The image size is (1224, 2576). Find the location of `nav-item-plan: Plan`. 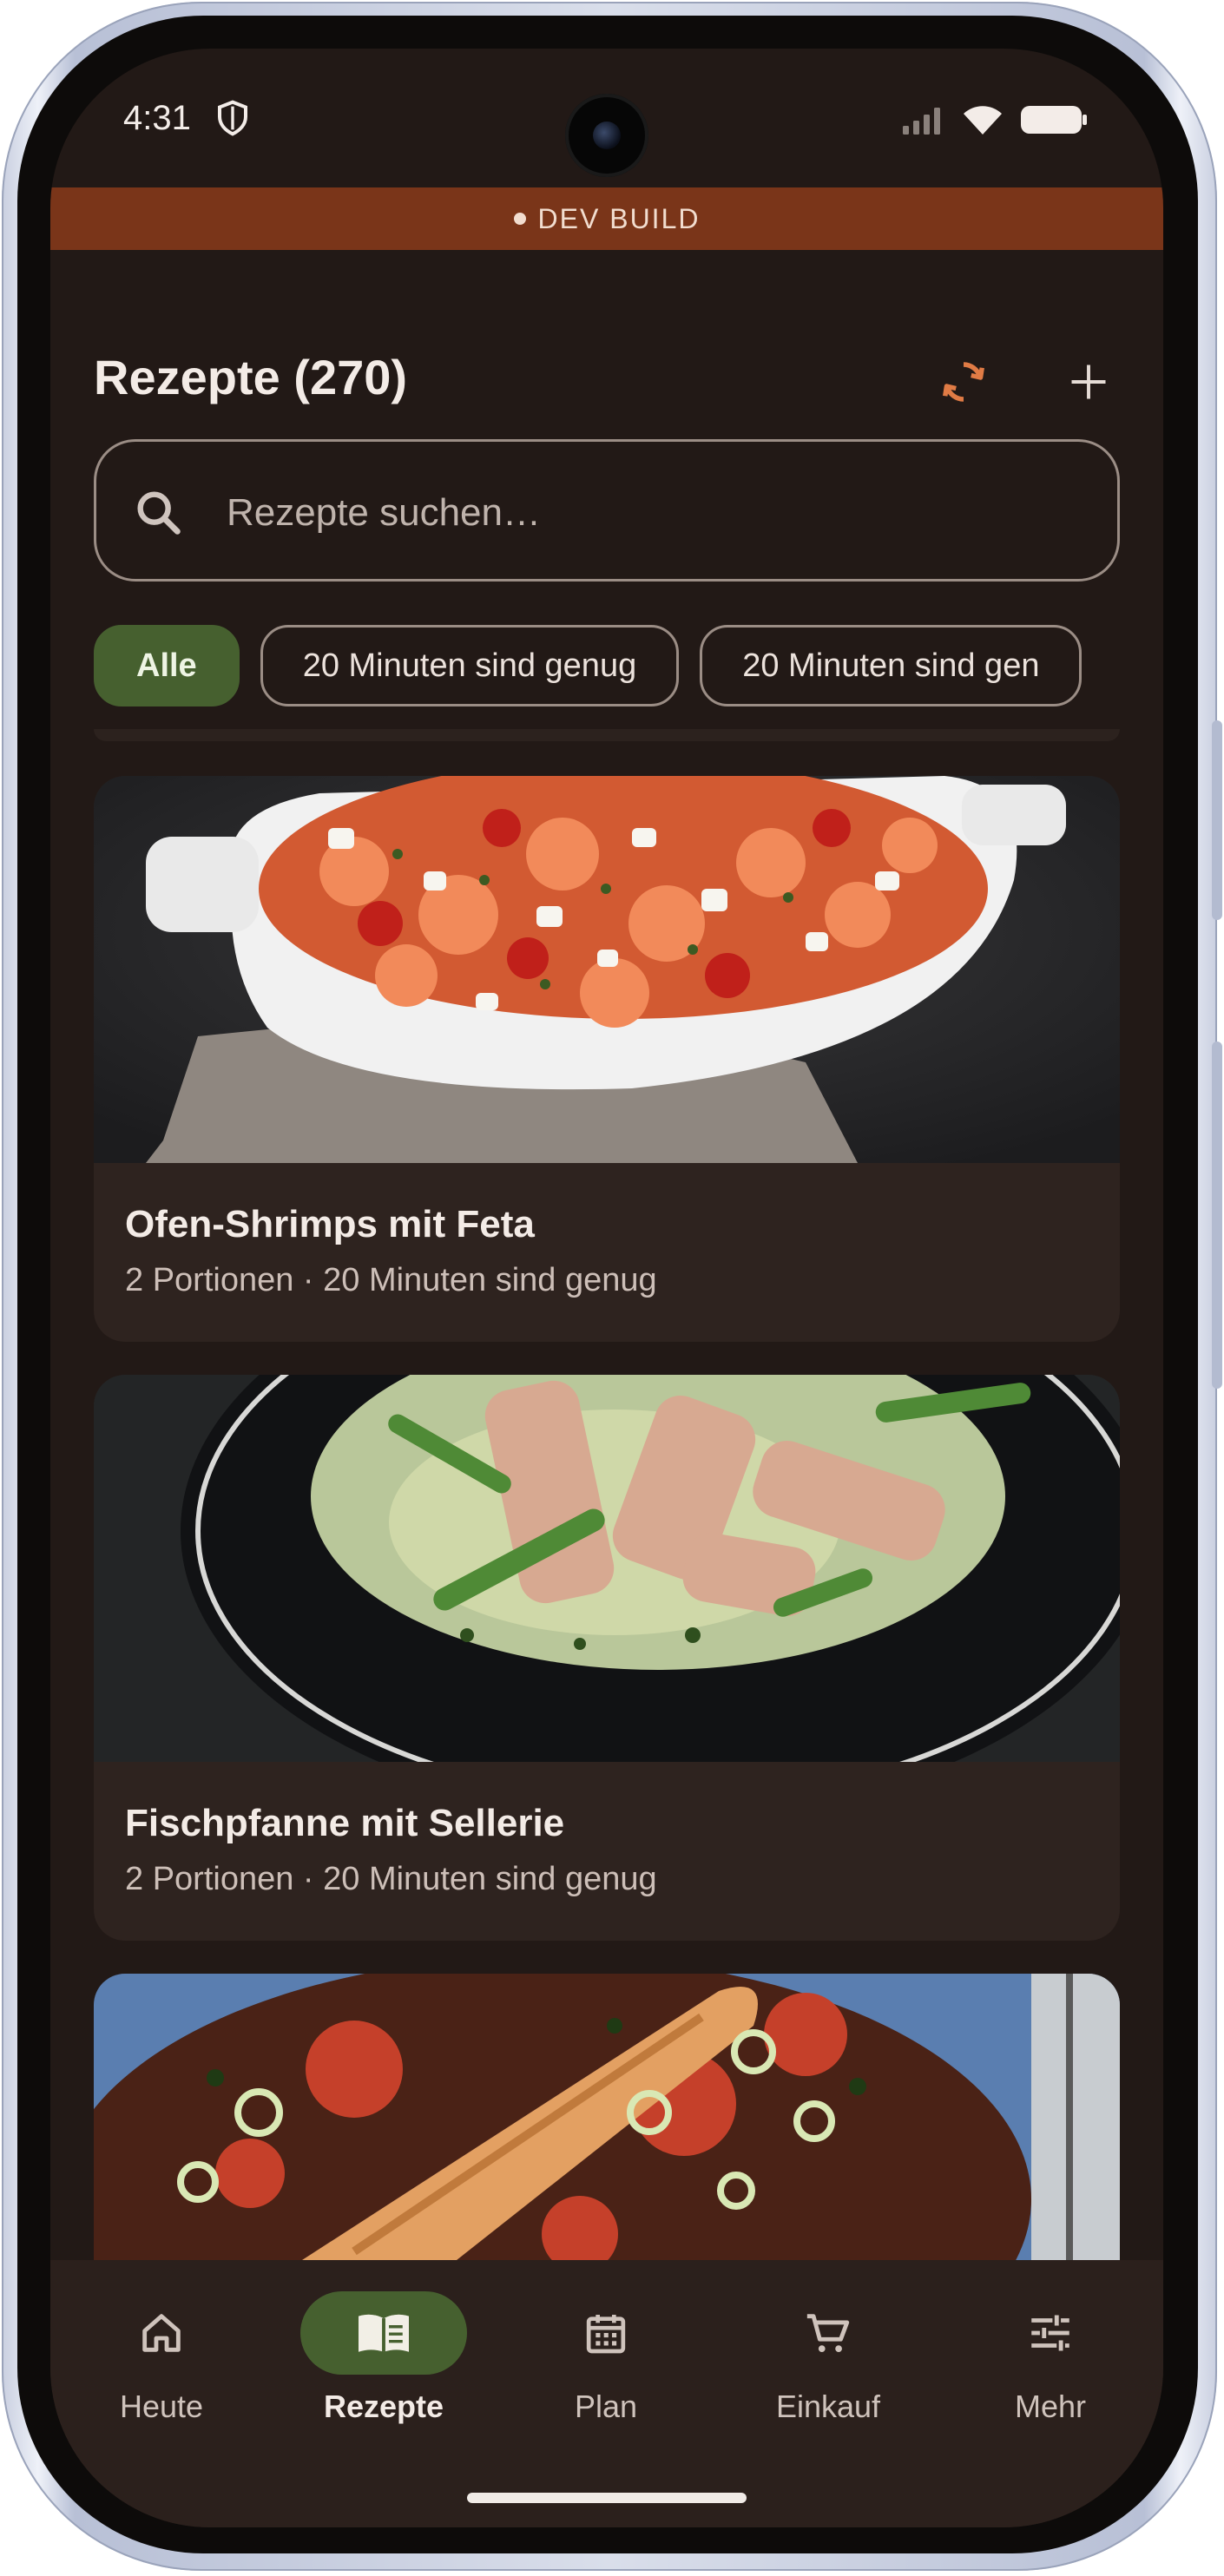

nav-item-plan: Plan is located at coordinates (606, 2364).